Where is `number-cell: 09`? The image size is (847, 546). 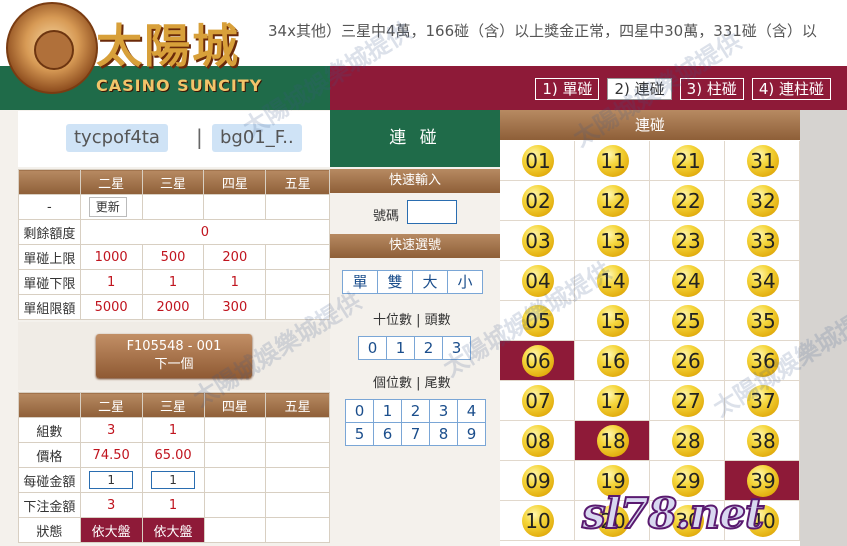
number-cell: 09 is located at coordinates (537, 481).